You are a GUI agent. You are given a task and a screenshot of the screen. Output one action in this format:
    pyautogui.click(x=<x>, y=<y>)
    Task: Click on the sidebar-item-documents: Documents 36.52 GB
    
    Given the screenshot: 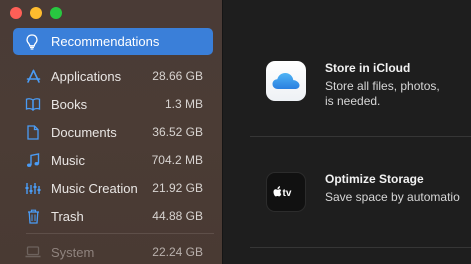 What is the action you would take?
    pyautogui.click(x=113, y=132)
    